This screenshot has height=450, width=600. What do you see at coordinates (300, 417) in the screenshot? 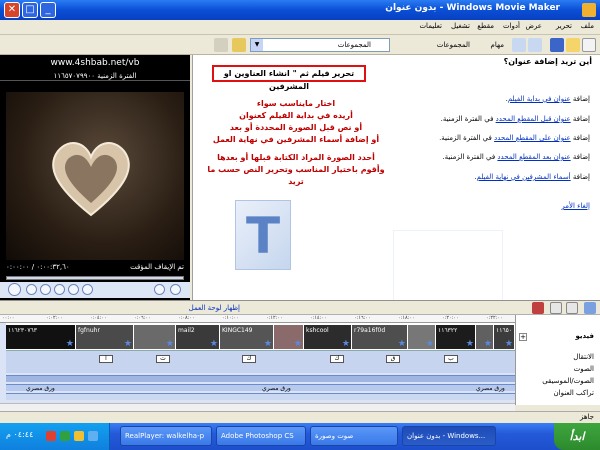
I see `status-bar: جاهز` at bounding box center [300, 417].